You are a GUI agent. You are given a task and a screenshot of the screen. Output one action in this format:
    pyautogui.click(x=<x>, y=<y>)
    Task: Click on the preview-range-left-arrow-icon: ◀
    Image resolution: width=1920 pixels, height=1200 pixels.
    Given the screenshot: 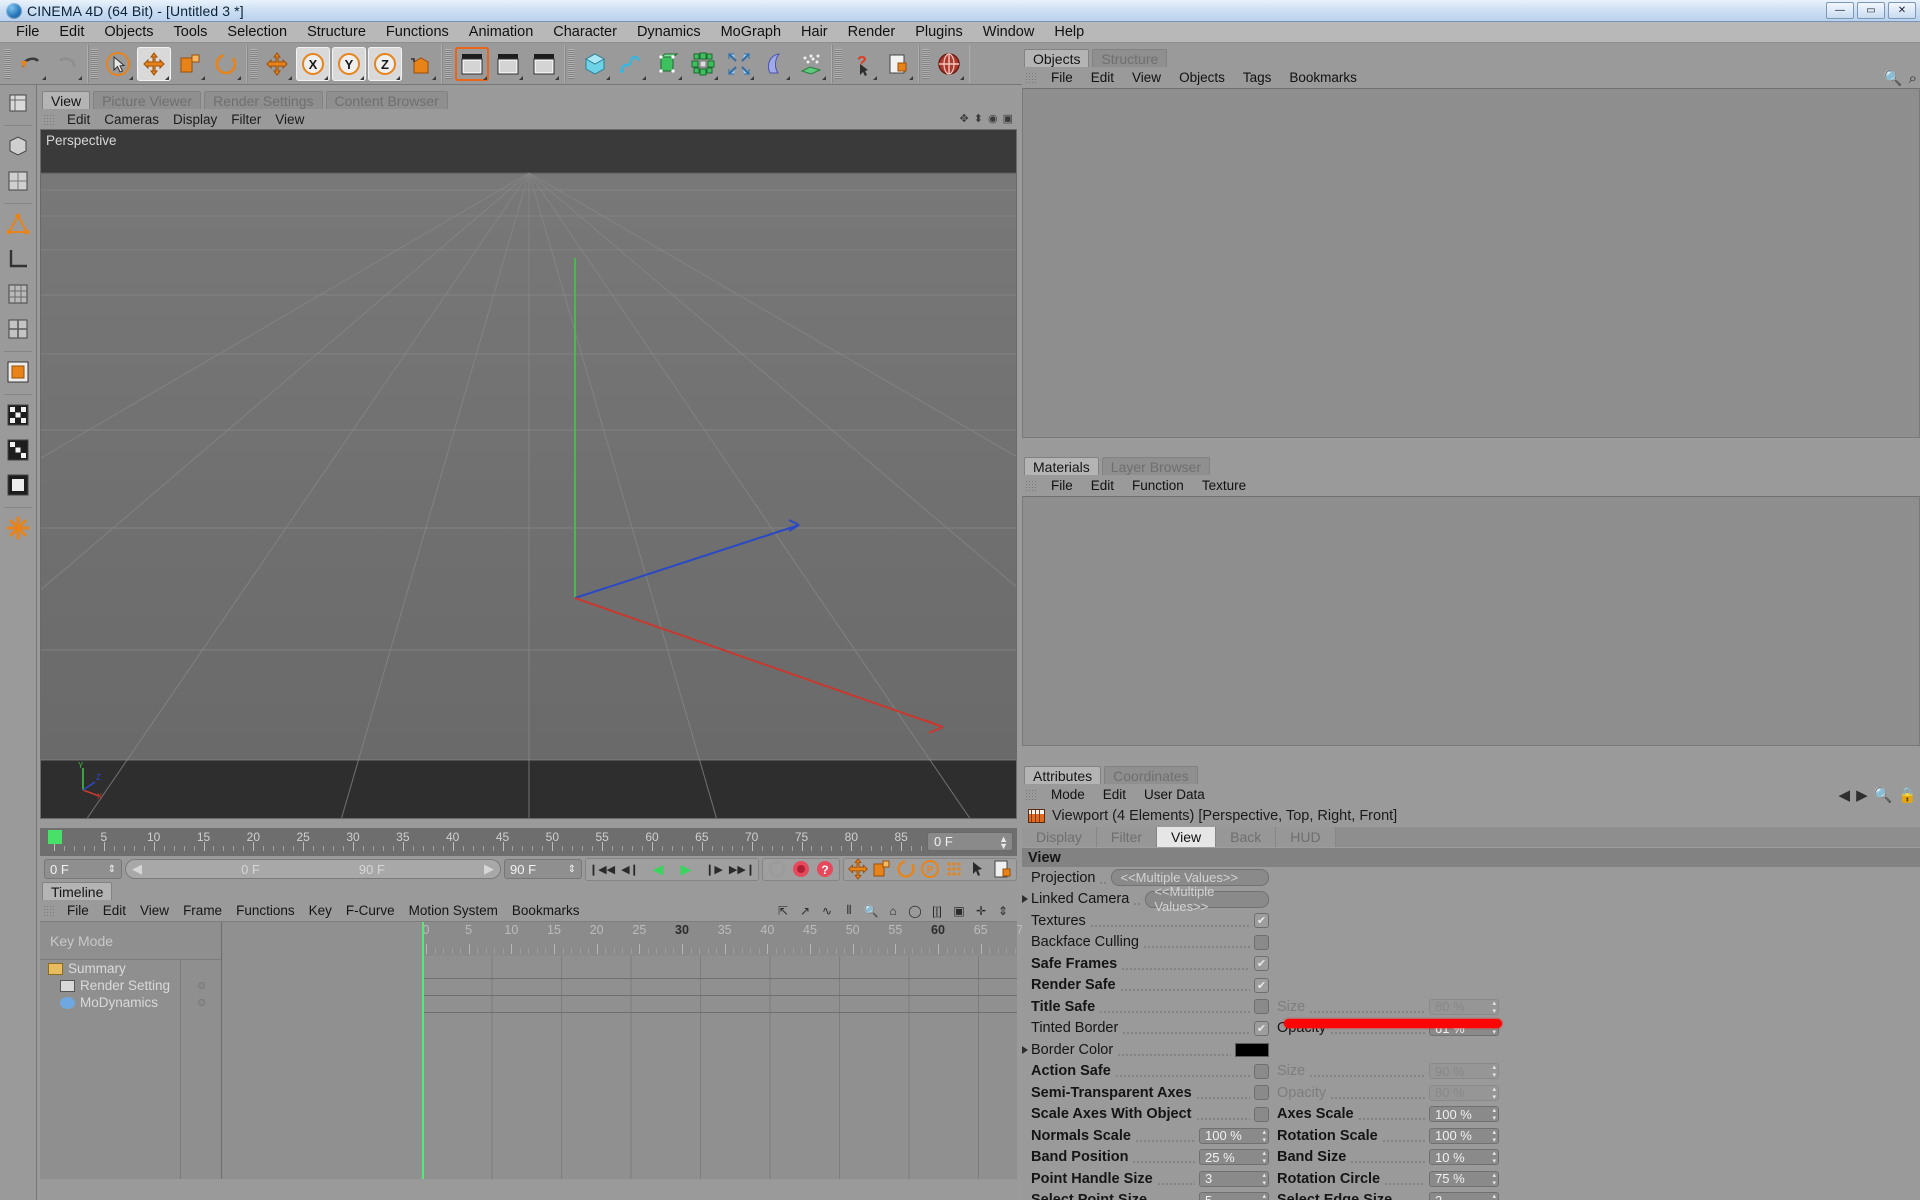 What is the action you would take?
    pyautogui.click(x=137, y=869)
    